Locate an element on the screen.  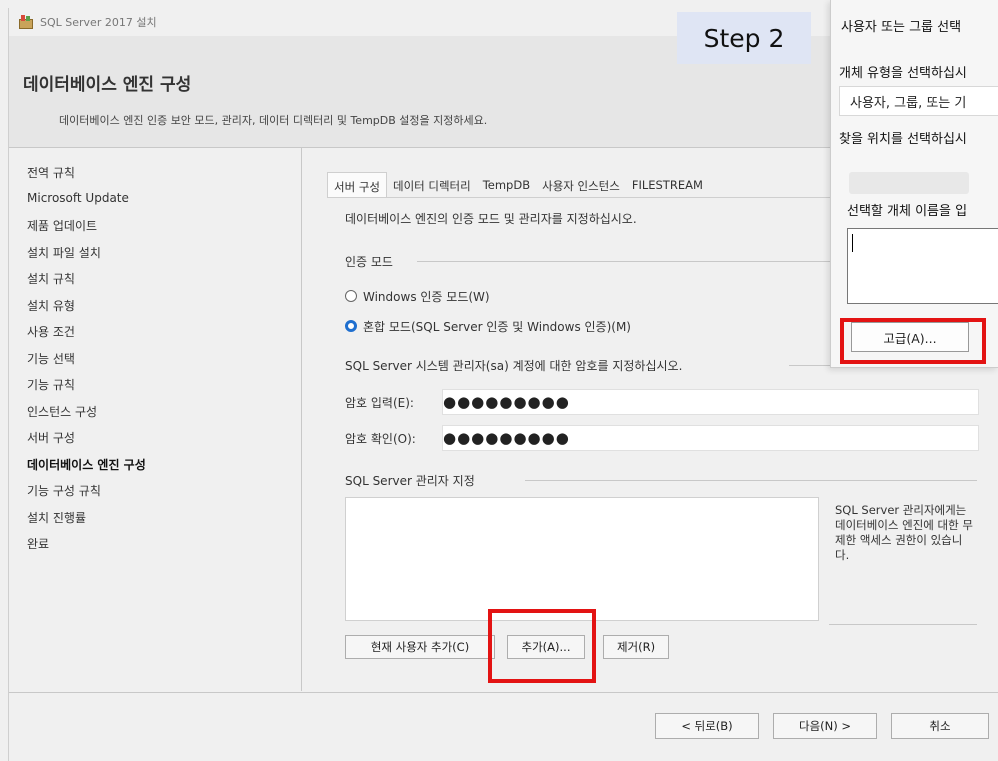
confirm-password-label: 암호 확인(O): is located at coordinates (380, 439).